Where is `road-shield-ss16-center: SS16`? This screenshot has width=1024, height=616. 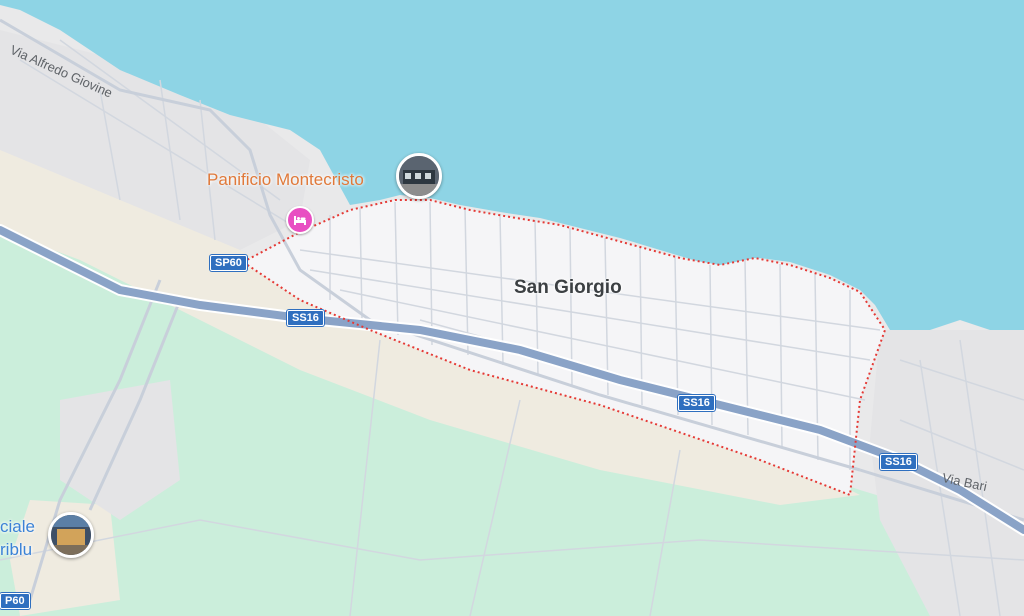 road-shield-ss16-center: SS16 is located at coordinates (696, 403).